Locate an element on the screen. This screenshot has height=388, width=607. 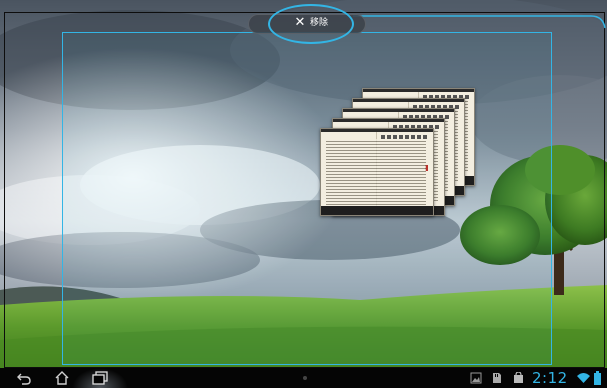
system-navigation-bar: 2:12 is located at coordinates (303, 378).